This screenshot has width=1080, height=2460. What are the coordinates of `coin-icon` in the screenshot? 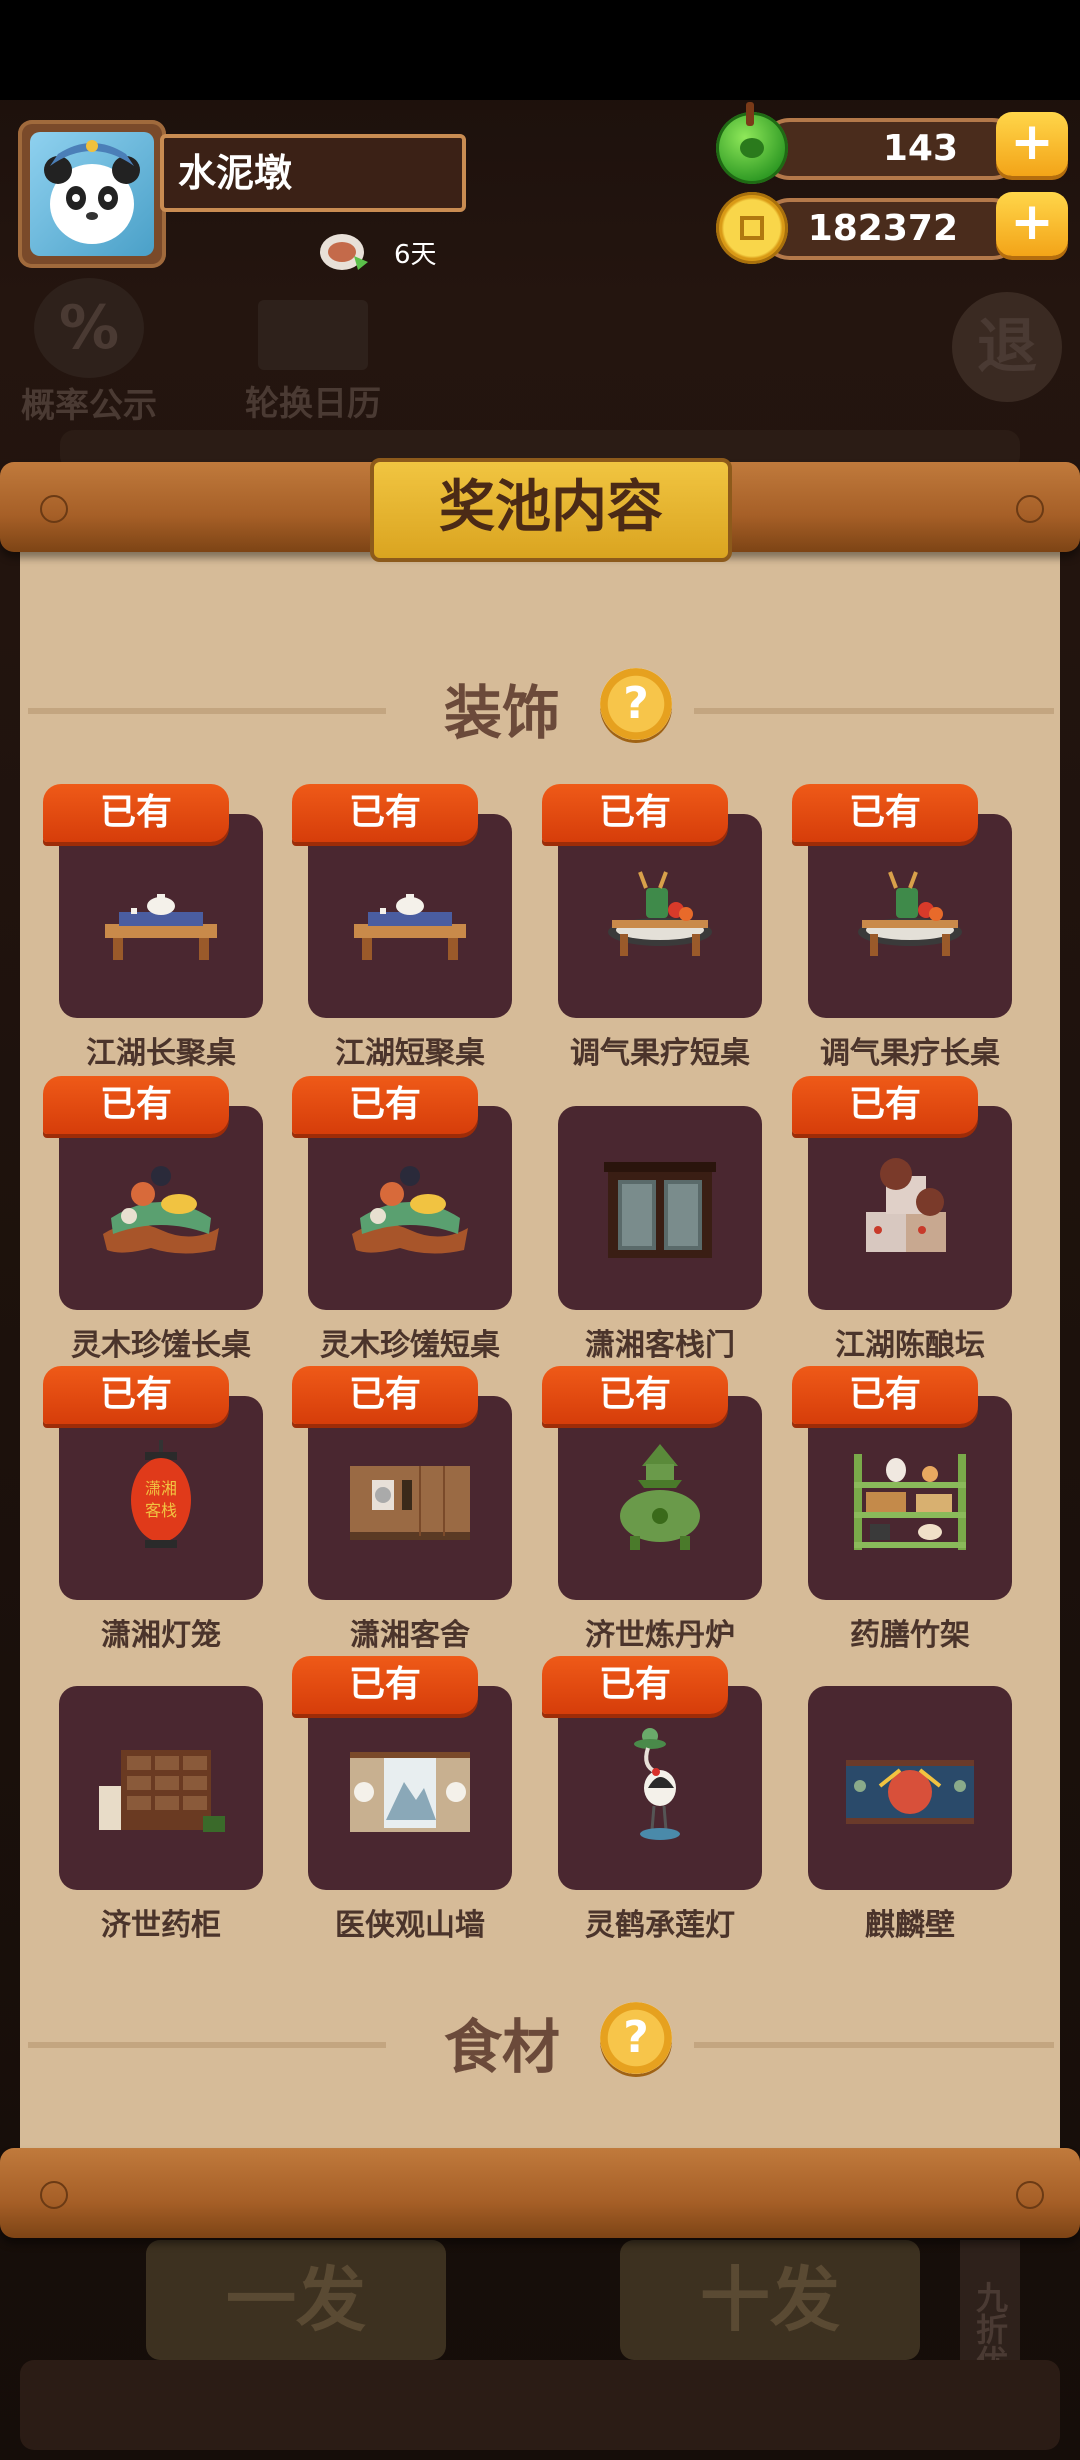 It's located at (752, 228).